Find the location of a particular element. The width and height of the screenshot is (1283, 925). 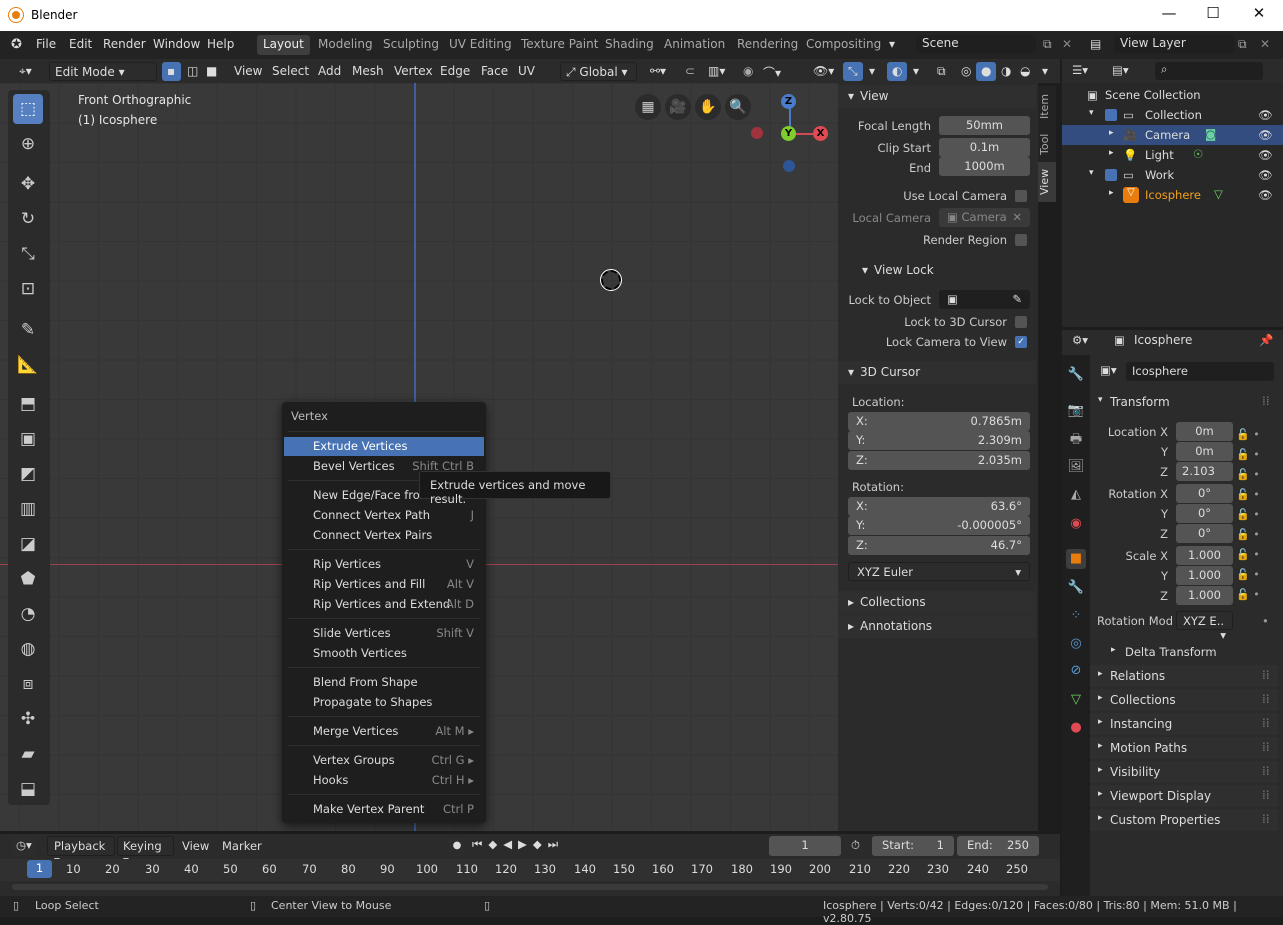

cursor-rotation-z: Z: 46.7° is located at coordinates (939, 545).